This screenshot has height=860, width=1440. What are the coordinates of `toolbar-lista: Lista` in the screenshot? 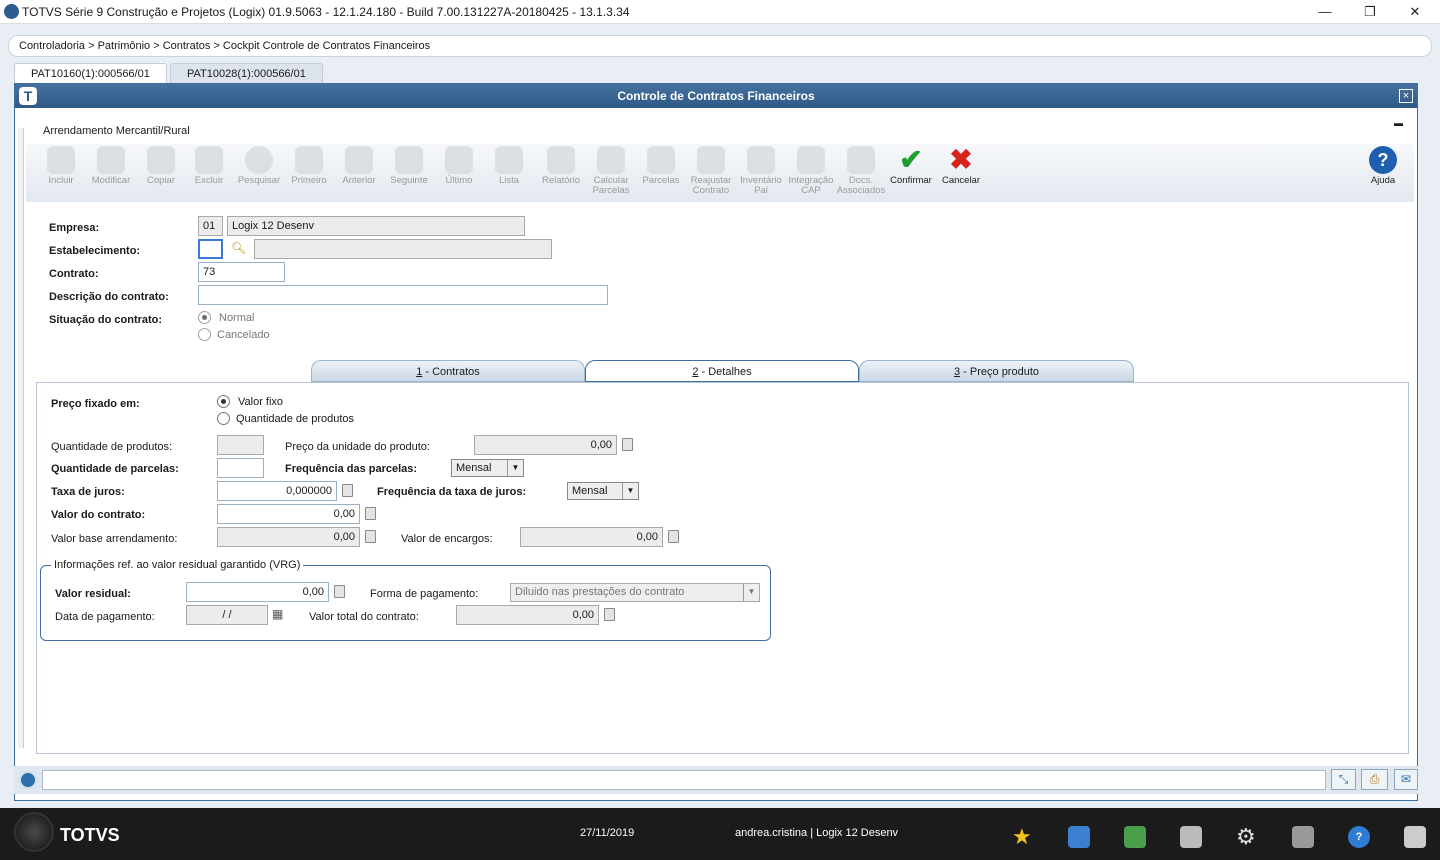 It's located at (509, 166).